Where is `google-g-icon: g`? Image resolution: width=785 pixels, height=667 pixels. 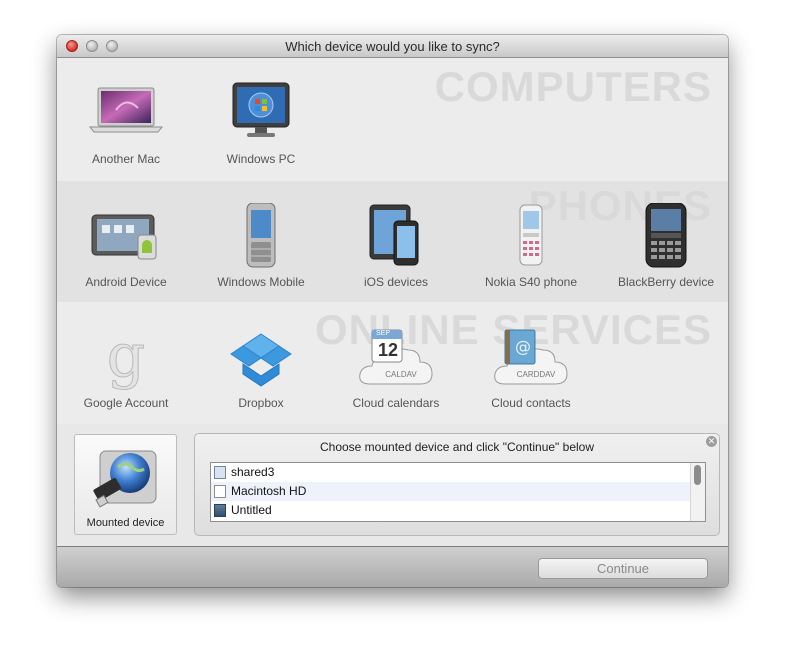
google-g-icon: g is located at coordinates (126, 356).